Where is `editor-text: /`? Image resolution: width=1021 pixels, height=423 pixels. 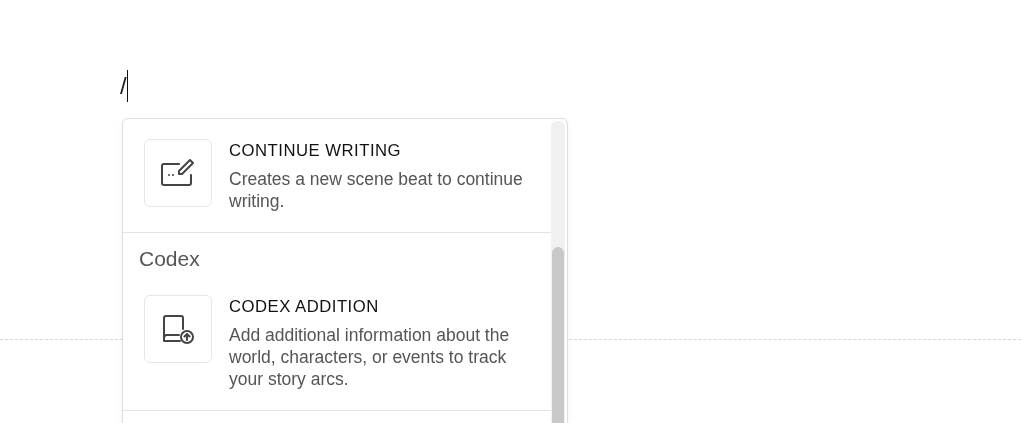 editor-text: / is located at coordinates (123, 86).